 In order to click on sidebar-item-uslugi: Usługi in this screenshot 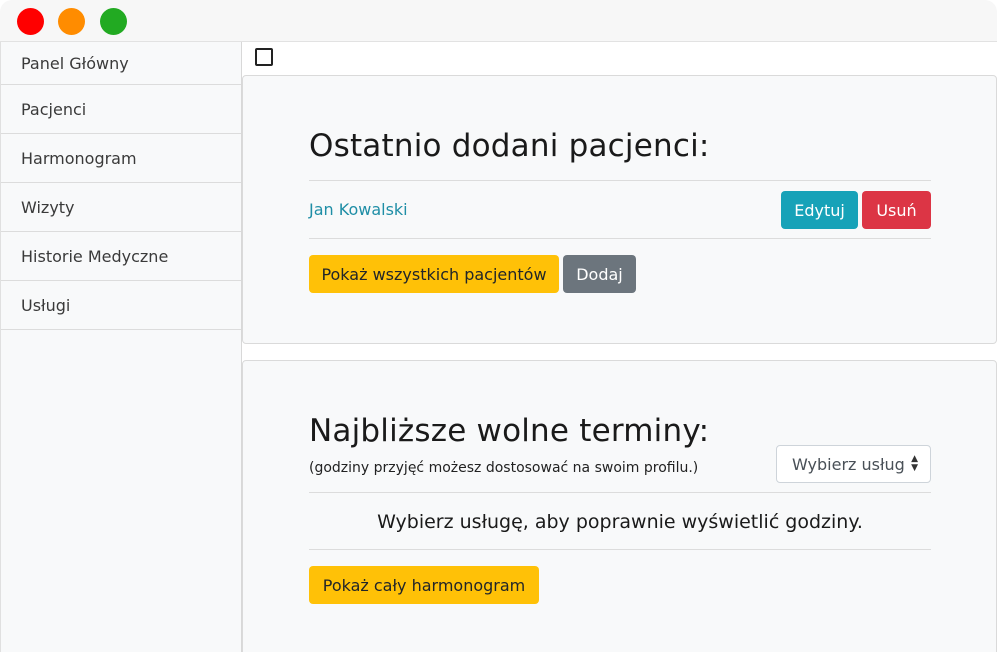, I will do `click(121, 305)`.